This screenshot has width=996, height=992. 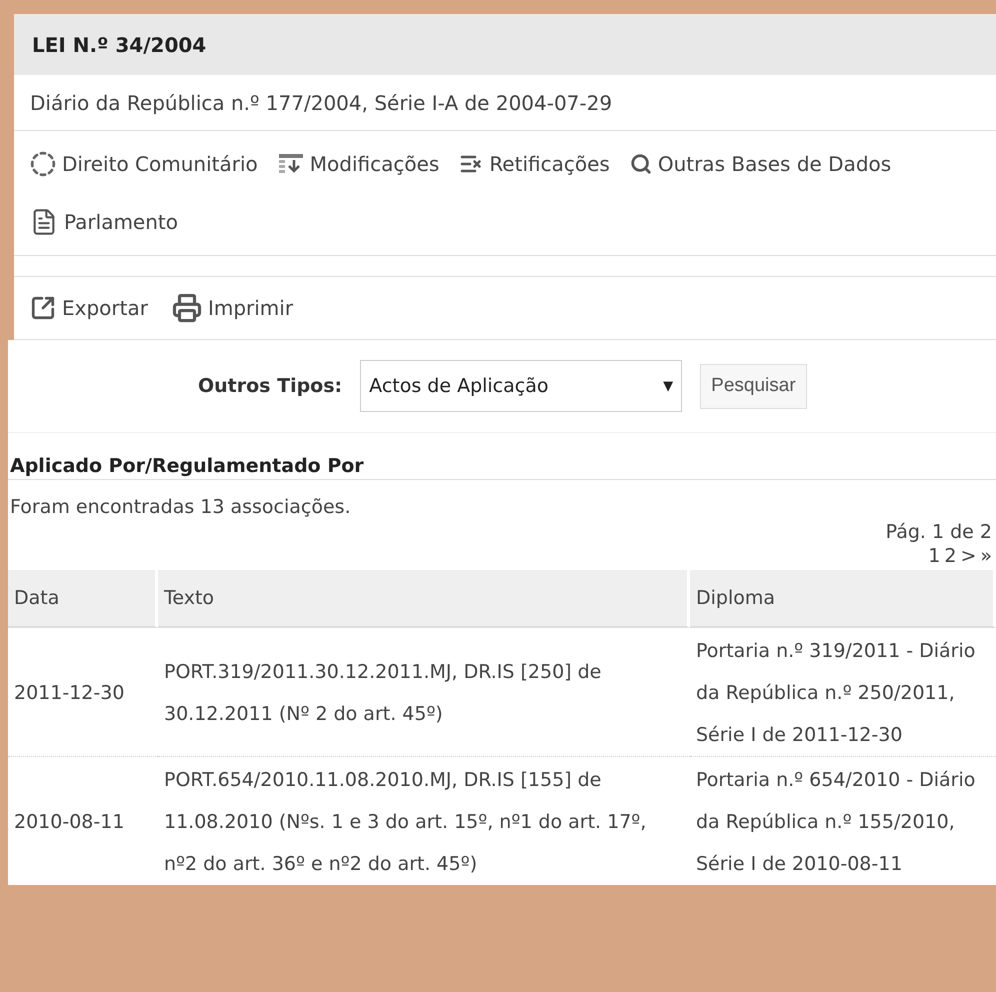 What do you see at coordinates (641, 164) in the screenshot?
I see `search-icon` at bounding box center [641, 164].